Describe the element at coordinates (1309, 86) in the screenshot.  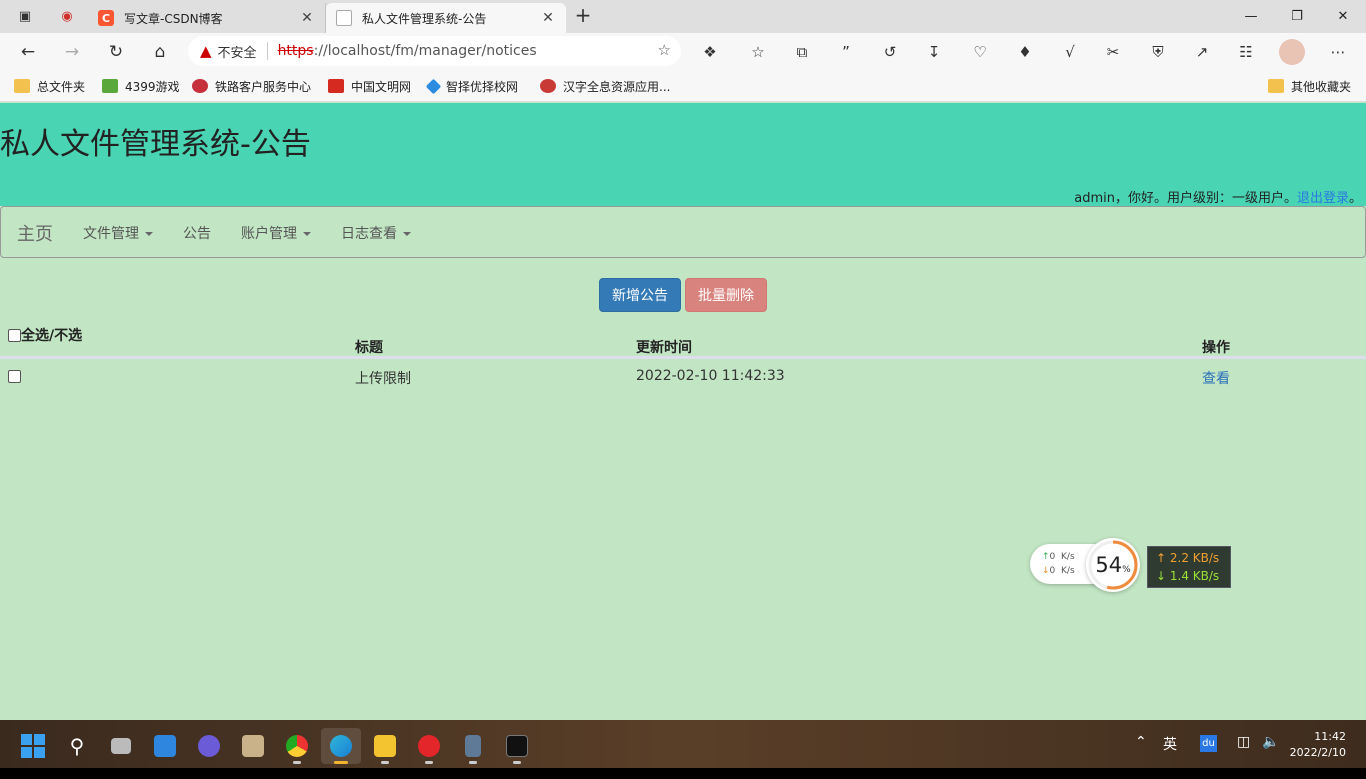
I see `bookmark-other-favorites: 其他收藏夹` at that location.